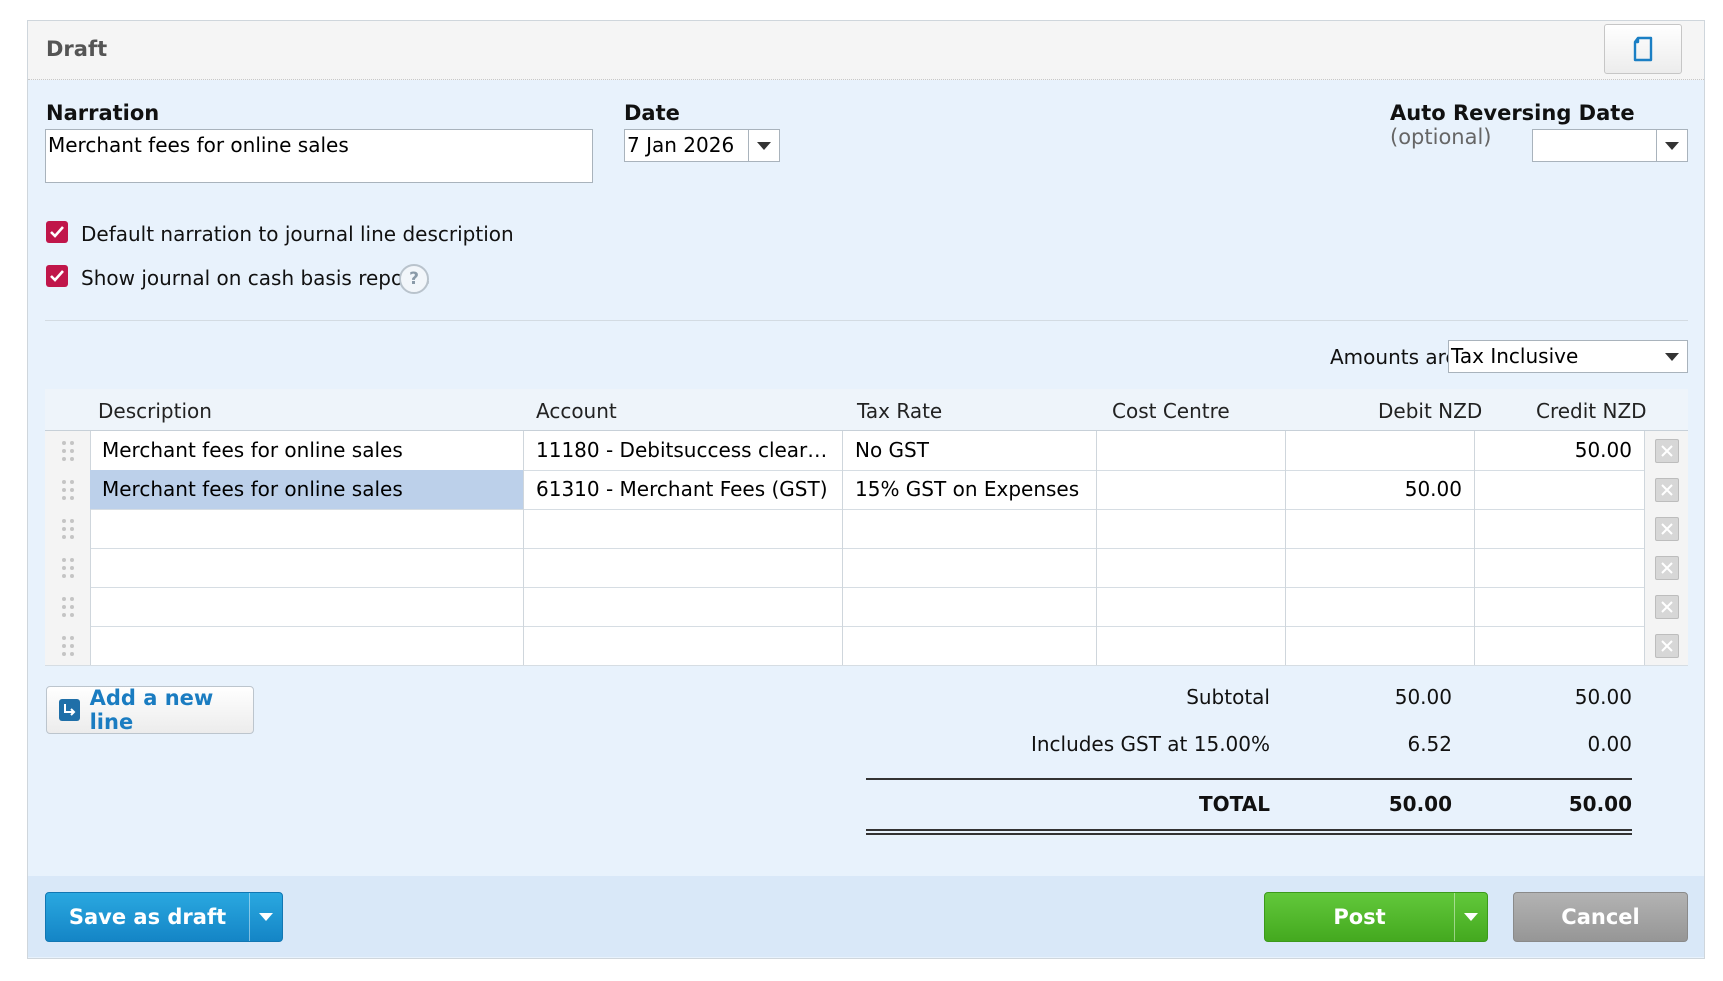 This screenshot has height=981, width=1723. Describe the element at coordinates (77, 49) in the screenshot. I see `status-title: Draft` at that location.